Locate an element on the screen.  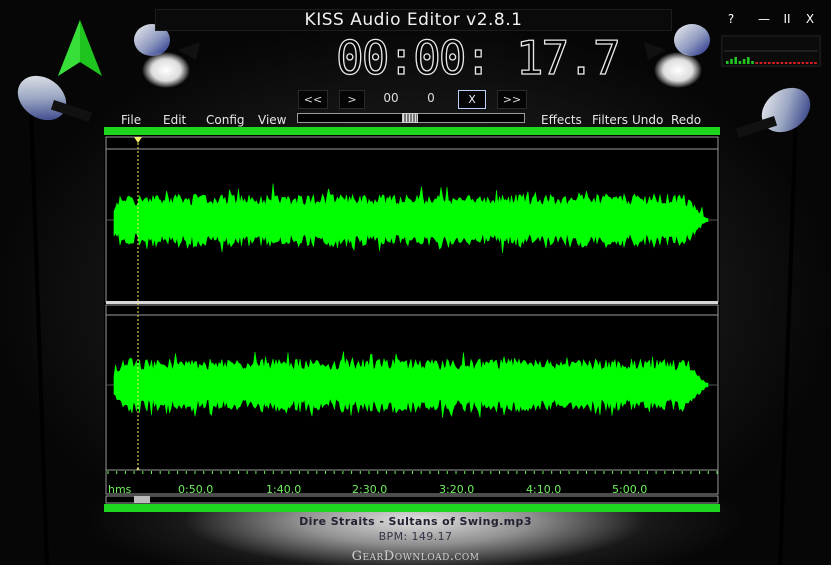
timeline-tick-label: 5:00.0 is located at coordinates (630, 489).